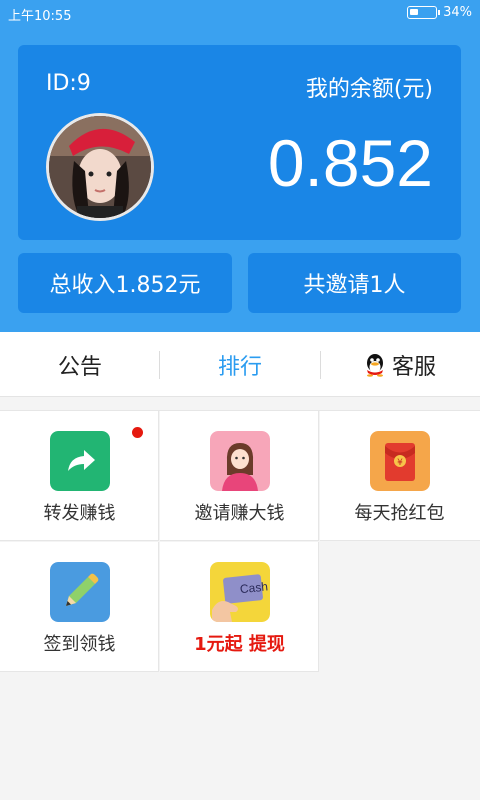  I want to click on grid-item-label: 转发赚钱, so click(79, 513).